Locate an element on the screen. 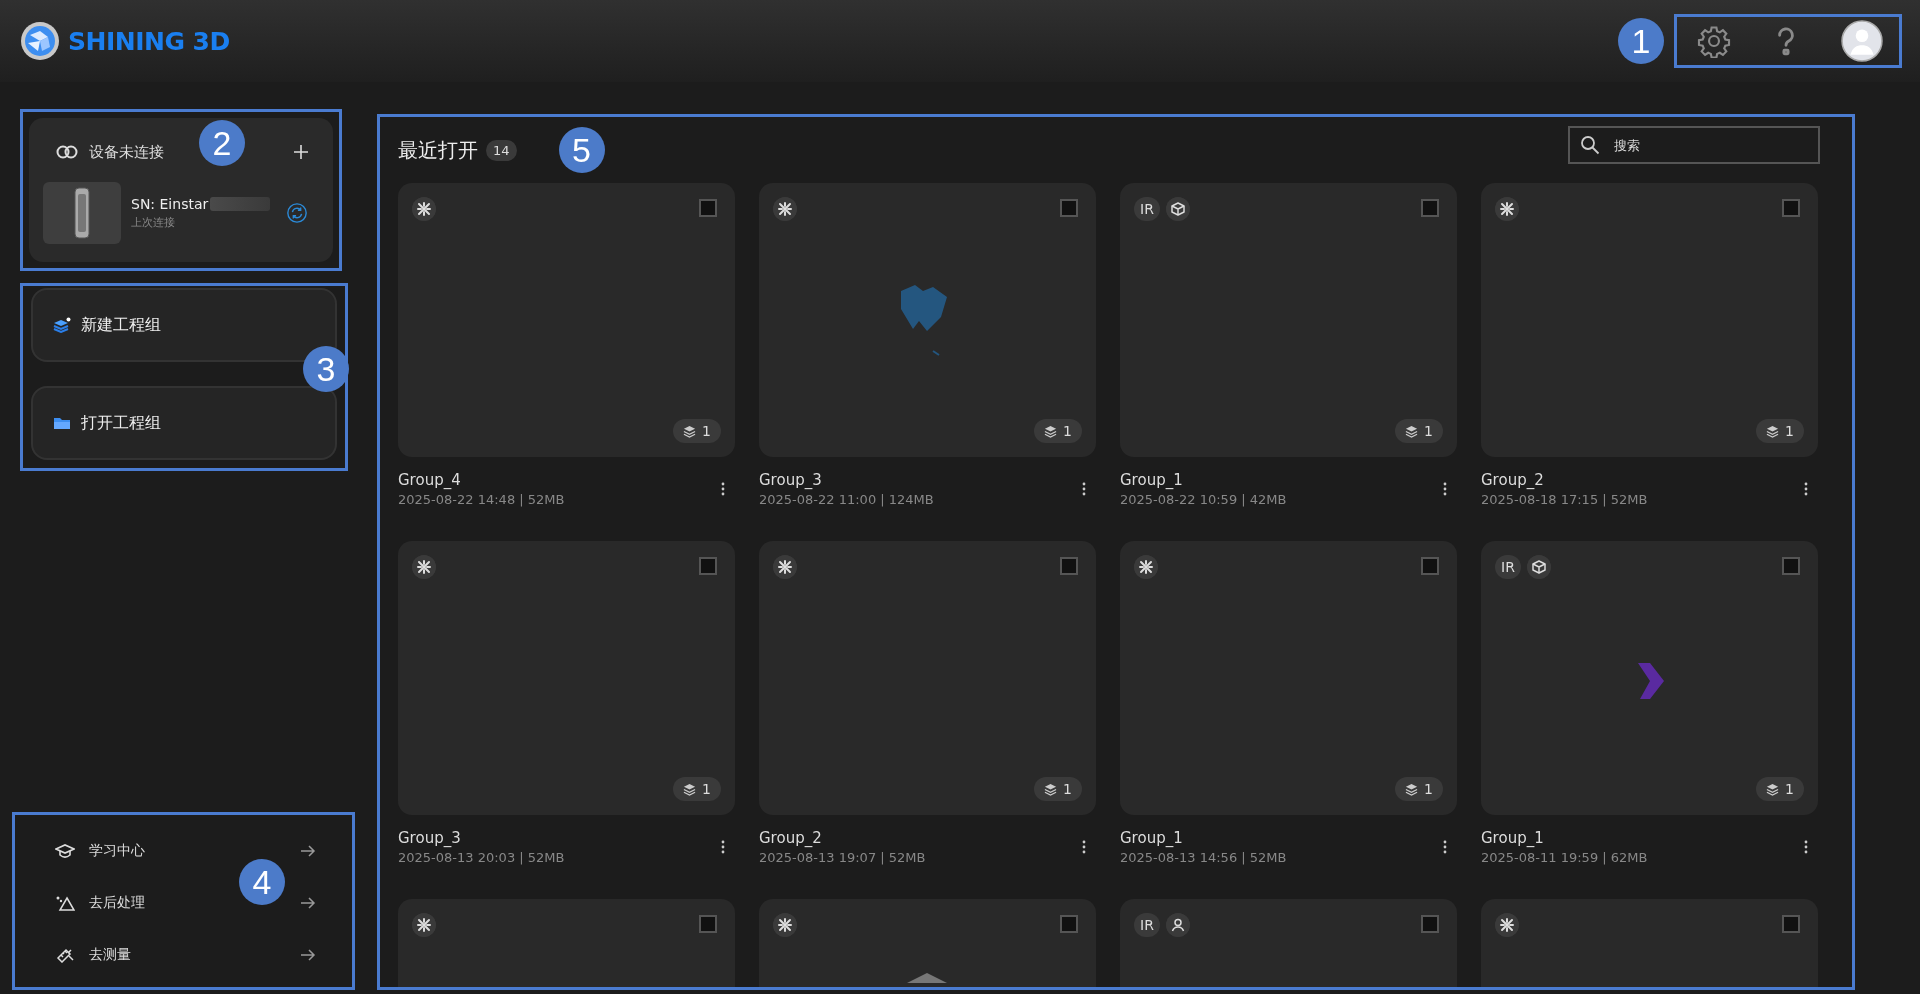 The image size is (1920, 994). folder-icon is located at coordinates (62, 423).